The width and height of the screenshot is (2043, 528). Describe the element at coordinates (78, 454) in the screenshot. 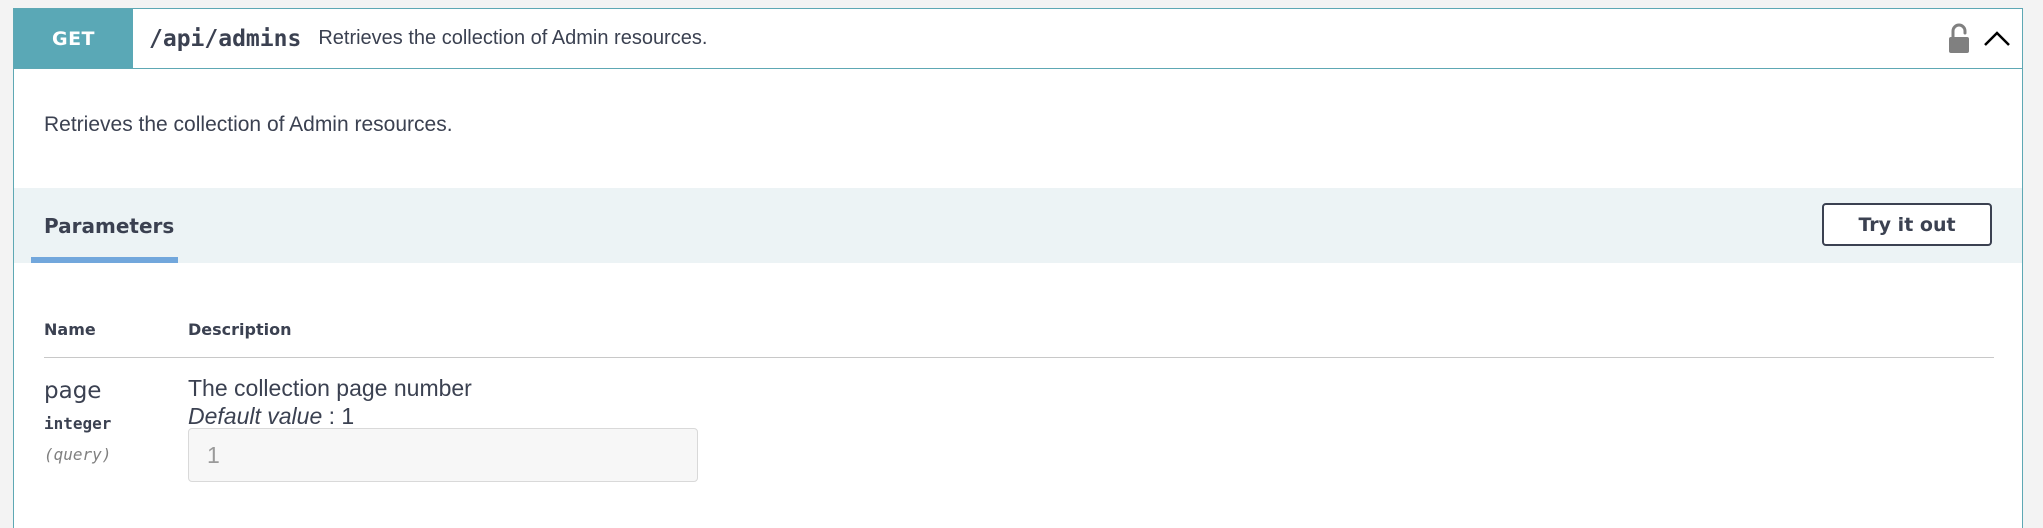

I see `parameter-location: (query)` at that location.